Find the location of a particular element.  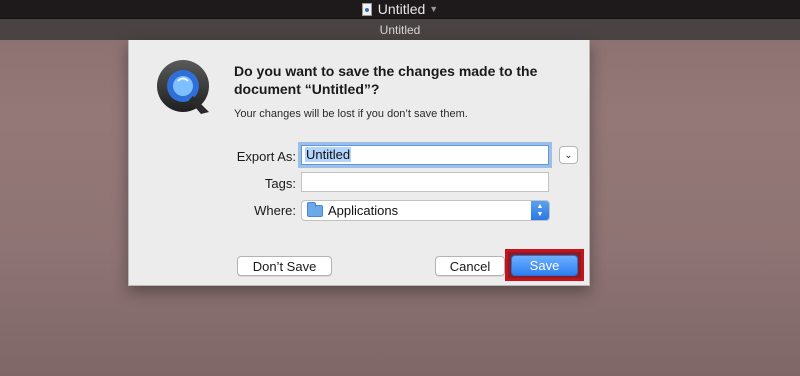

export-as-label: Export As: is located at coordinates (266, 156).